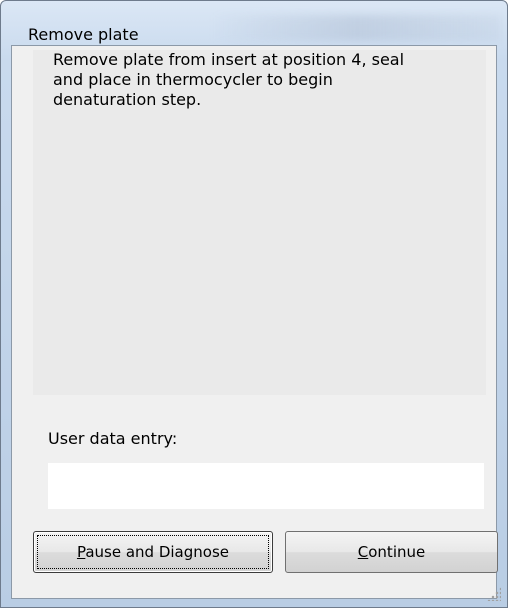  What do you see at coordinates (157, 552) in the screenshot?
I see `pause-button-label: ause and Diagnose` at bounding box center [157, 552].